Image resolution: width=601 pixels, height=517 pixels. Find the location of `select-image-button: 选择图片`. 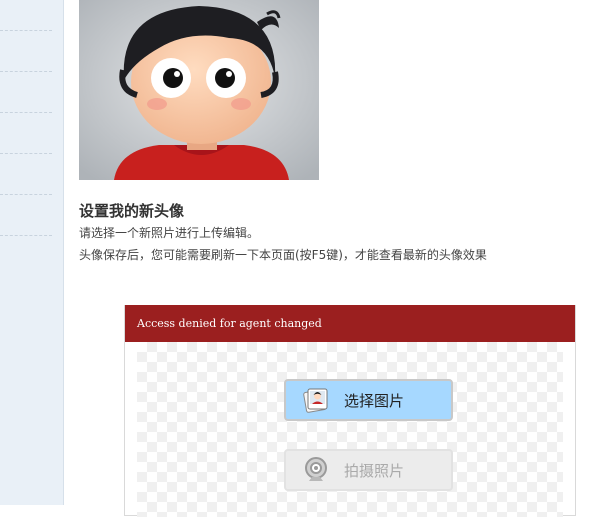

select-image-button: 选择图片 is located at coordinates (368, 400).